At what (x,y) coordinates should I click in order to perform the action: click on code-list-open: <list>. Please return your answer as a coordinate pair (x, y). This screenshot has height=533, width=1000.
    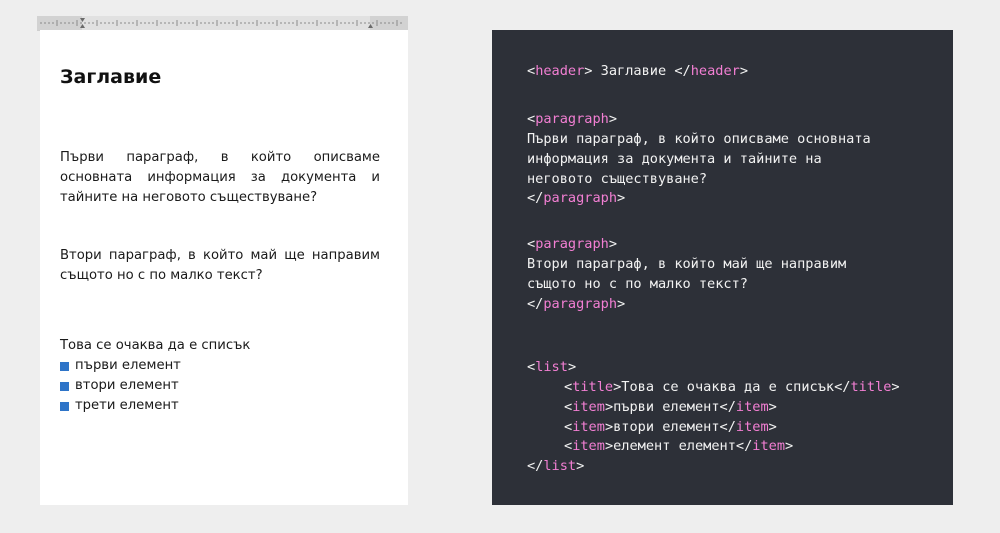
    Looking at the image, I should click on (552, 367).